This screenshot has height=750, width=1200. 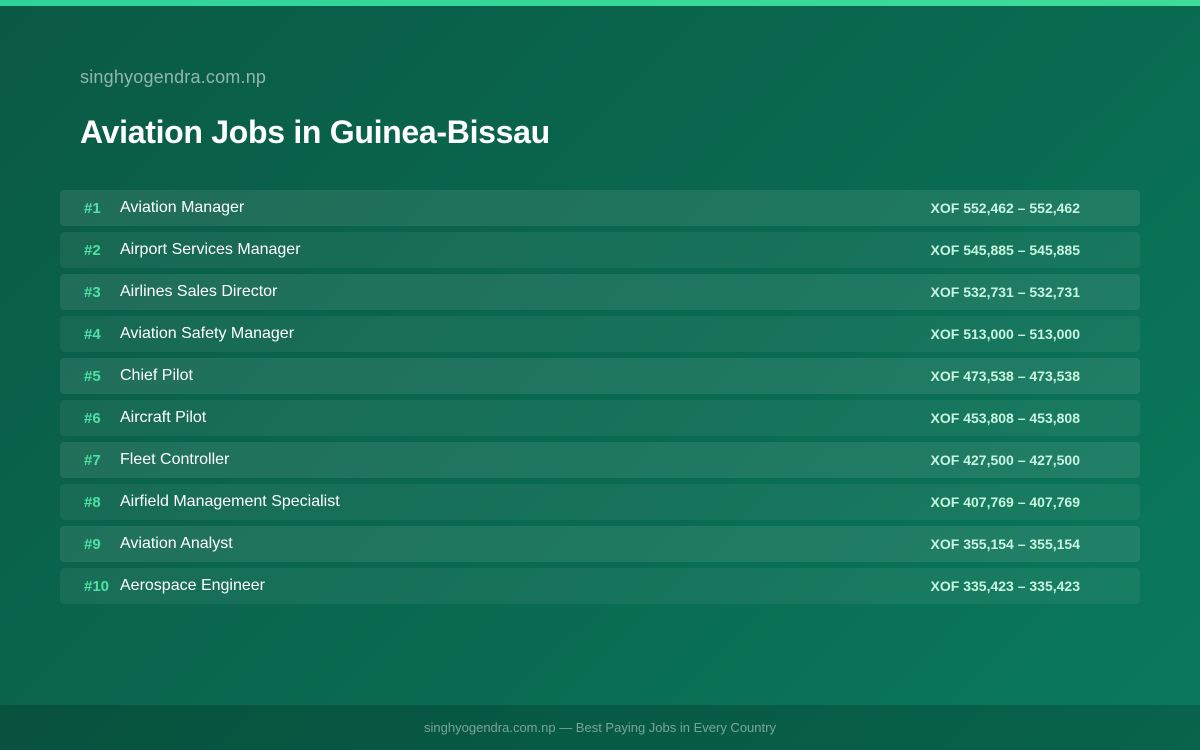 What do you see at coordinates (192, 585) in the screenshot?
I see `job-title: Aerospace Engineer` at bounding box center [192, 585].